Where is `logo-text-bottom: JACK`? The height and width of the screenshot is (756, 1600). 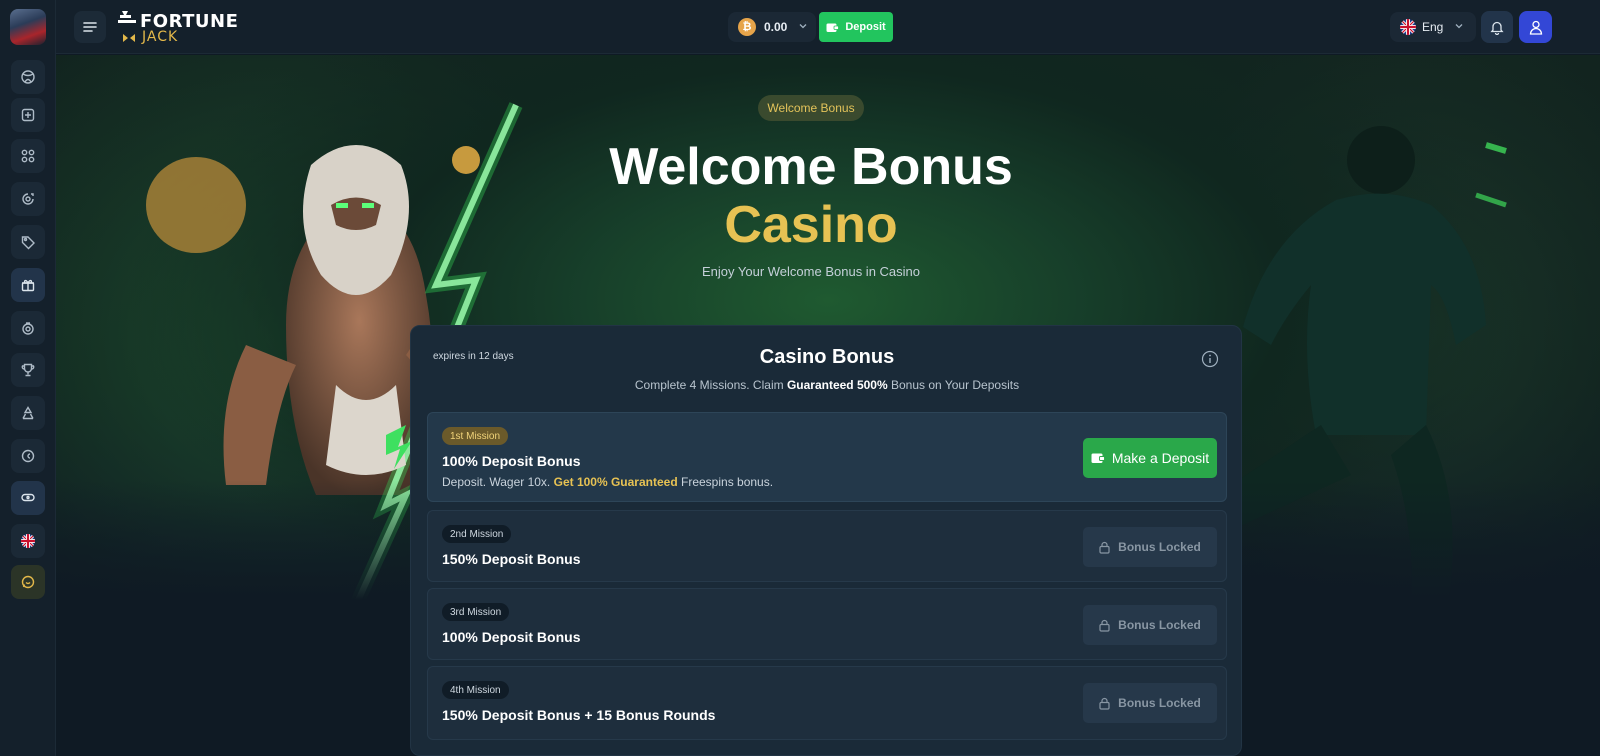 logo-text-bottom: JACK is located at coordinates (160, 37).